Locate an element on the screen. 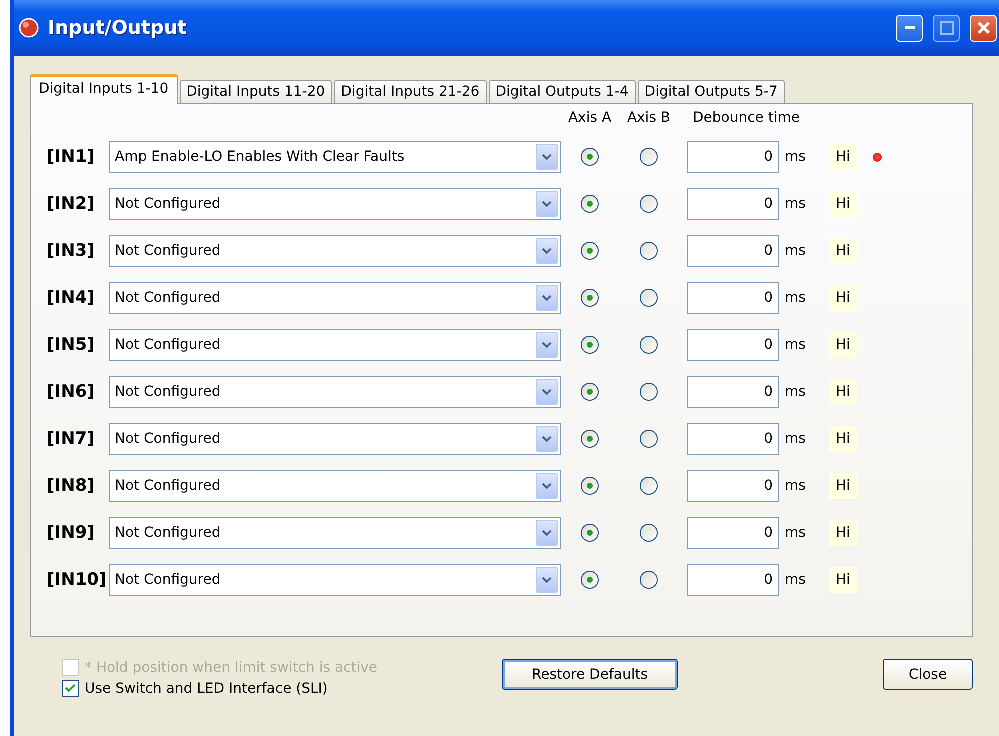  checkbox is located at coordinates (70, 688).